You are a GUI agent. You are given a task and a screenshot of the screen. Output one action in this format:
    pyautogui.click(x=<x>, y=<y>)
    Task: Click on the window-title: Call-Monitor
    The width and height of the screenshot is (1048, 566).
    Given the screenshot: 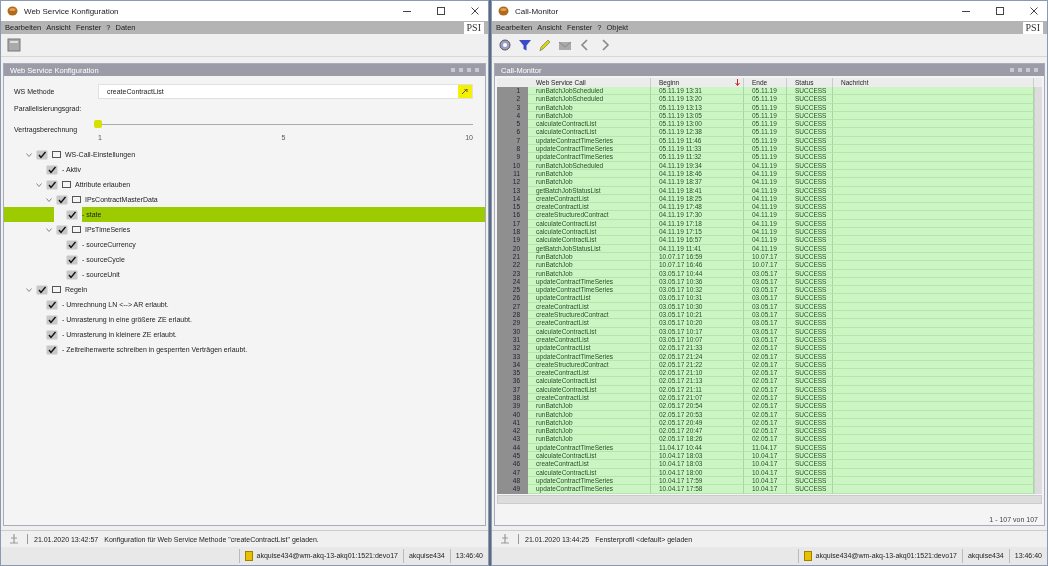 What is the action you would take?
    pyautogui.click(x=537, y=11)
    